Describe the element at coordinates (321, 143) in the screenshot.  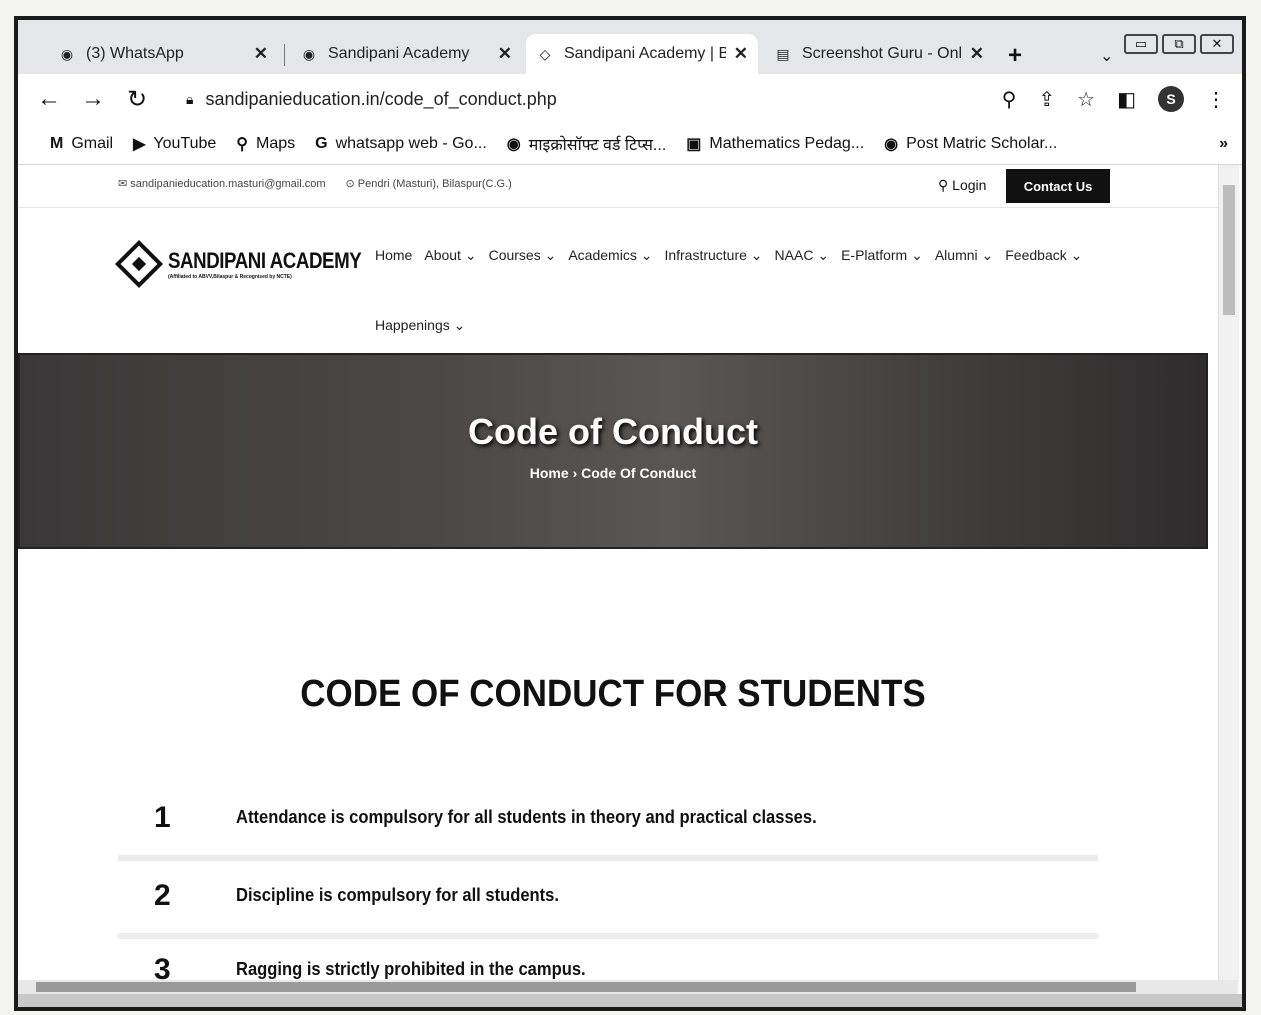
I see `google-icon: G` at that location.